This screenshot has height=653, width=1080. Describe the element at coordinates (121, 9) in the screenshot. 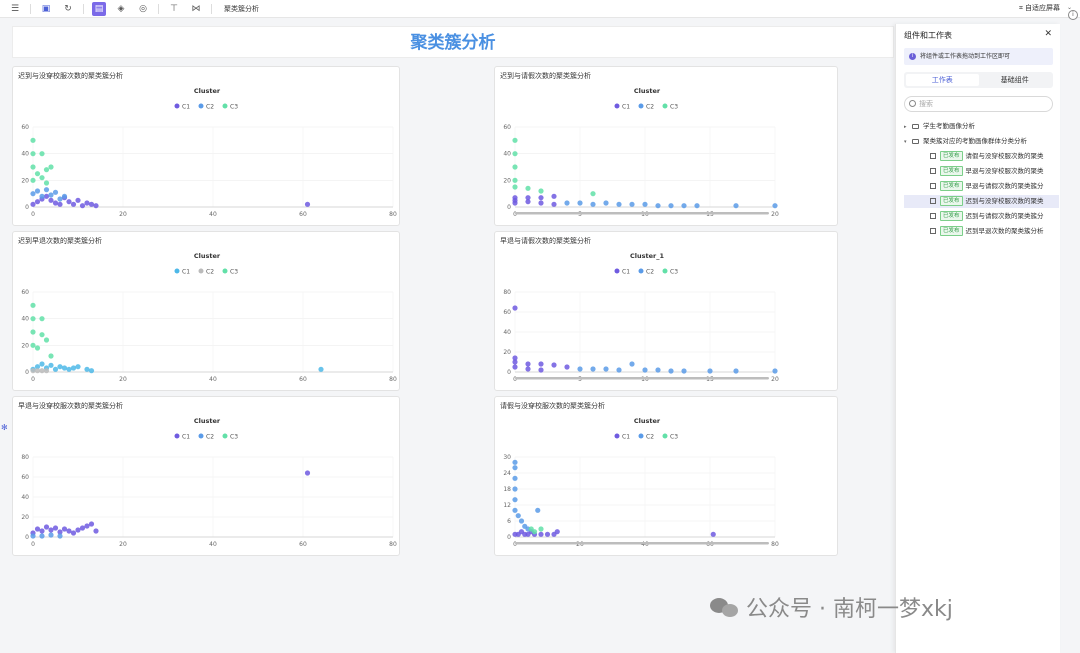

I see `component-icon: ◈` at that location.